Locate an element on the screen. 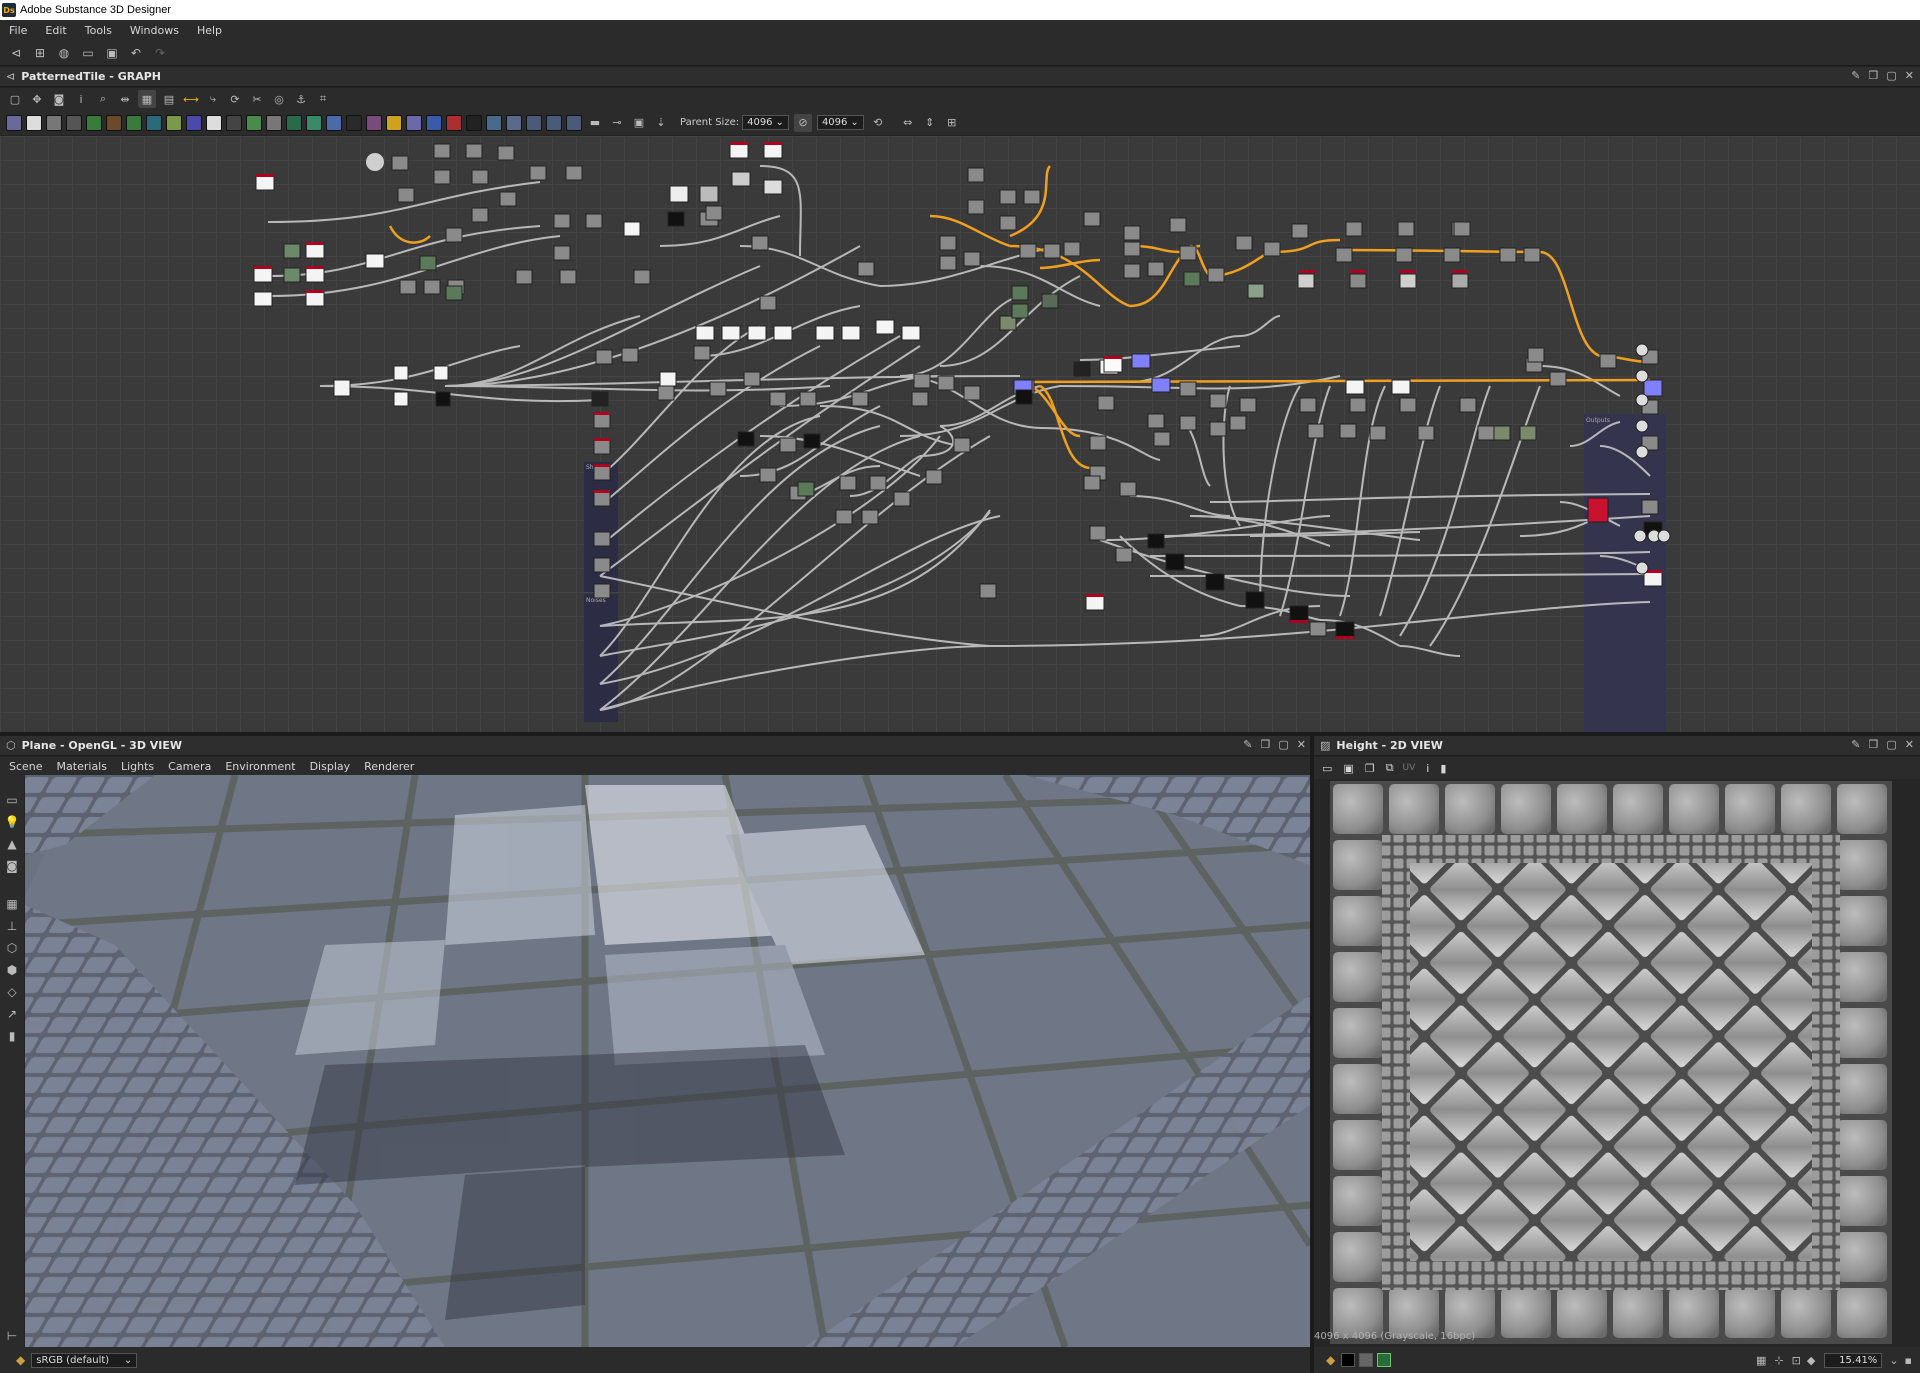 This screenshot has width=1920, height=1373. value-node-icon is located at coordinates (474, 122).